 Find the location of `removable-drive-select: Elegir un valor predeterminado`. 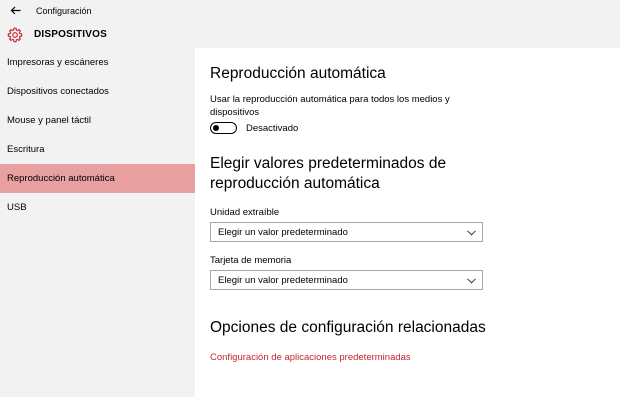

removable-drive-select: Elegir un valor predeterminado is located at coordinates (346, 232).